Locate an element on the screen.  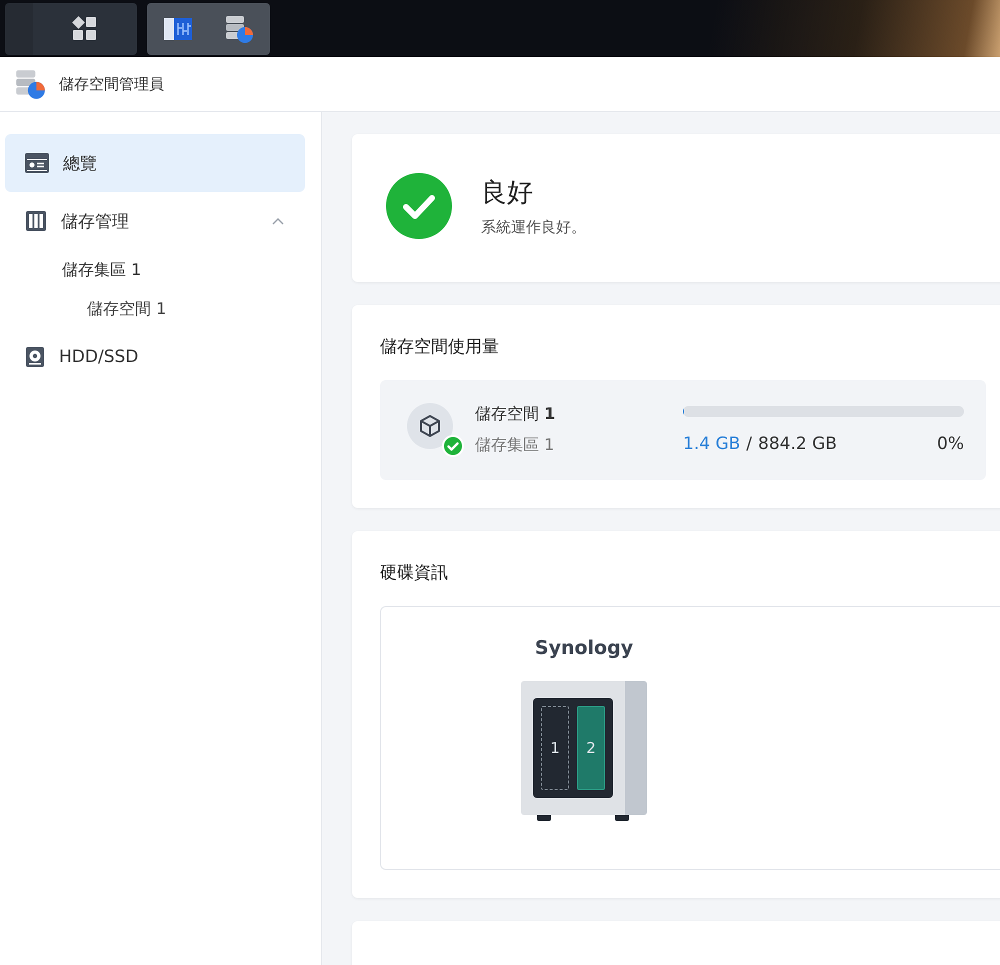
usage-percent: 0% is located at coordinates (950, 444).